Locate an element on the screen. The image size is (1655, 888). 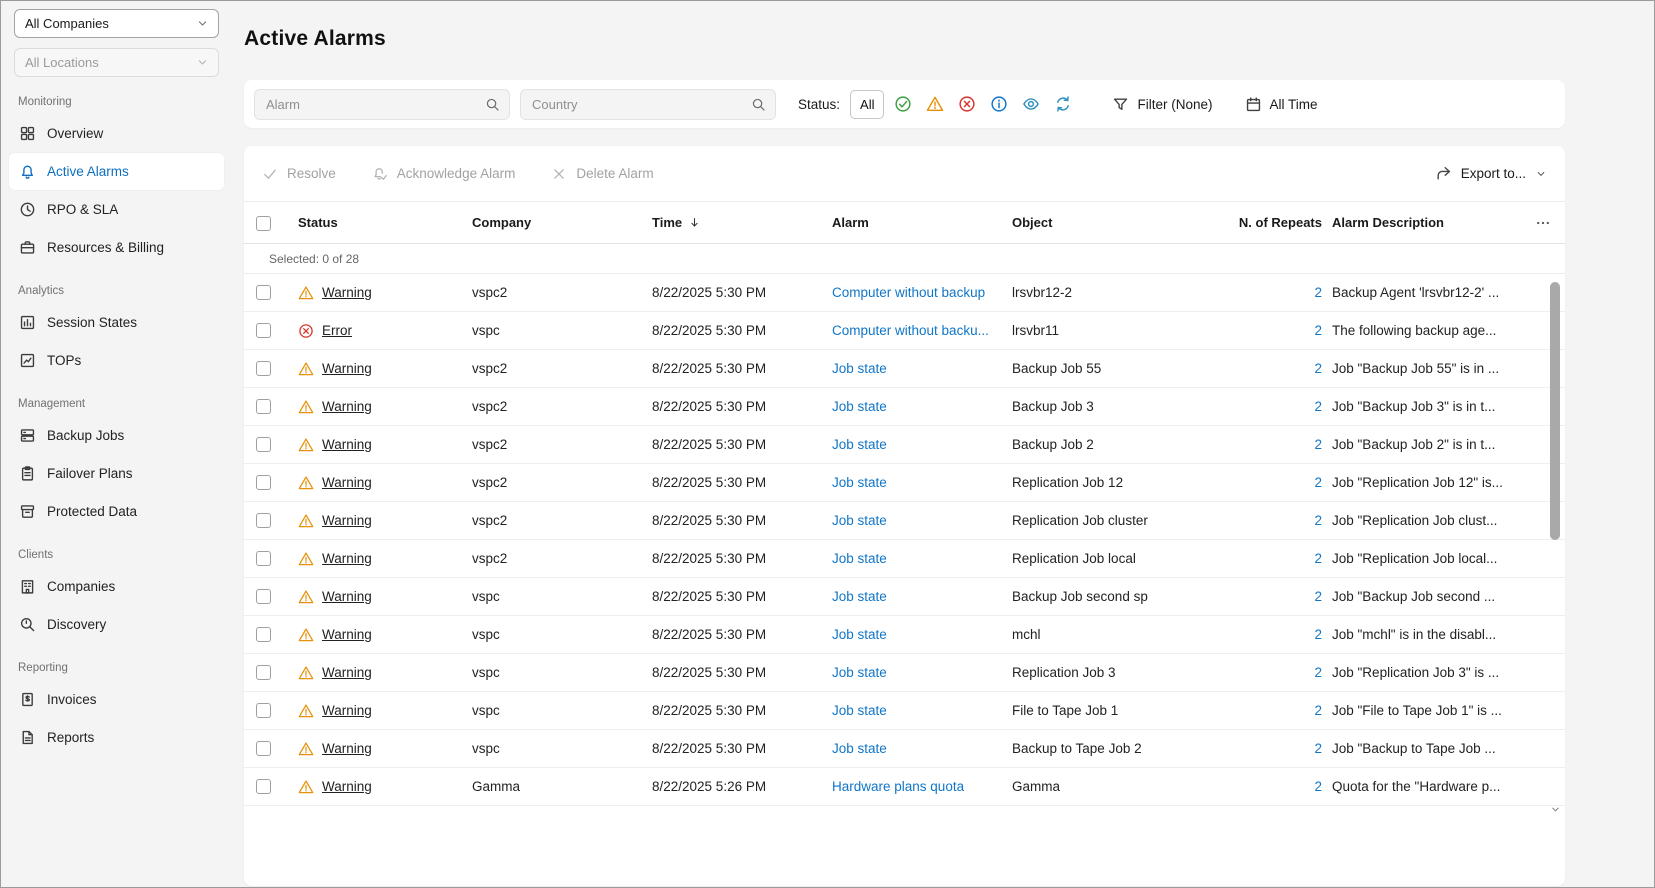
scrollbar-thumb is located at coordinates (1555, 411).